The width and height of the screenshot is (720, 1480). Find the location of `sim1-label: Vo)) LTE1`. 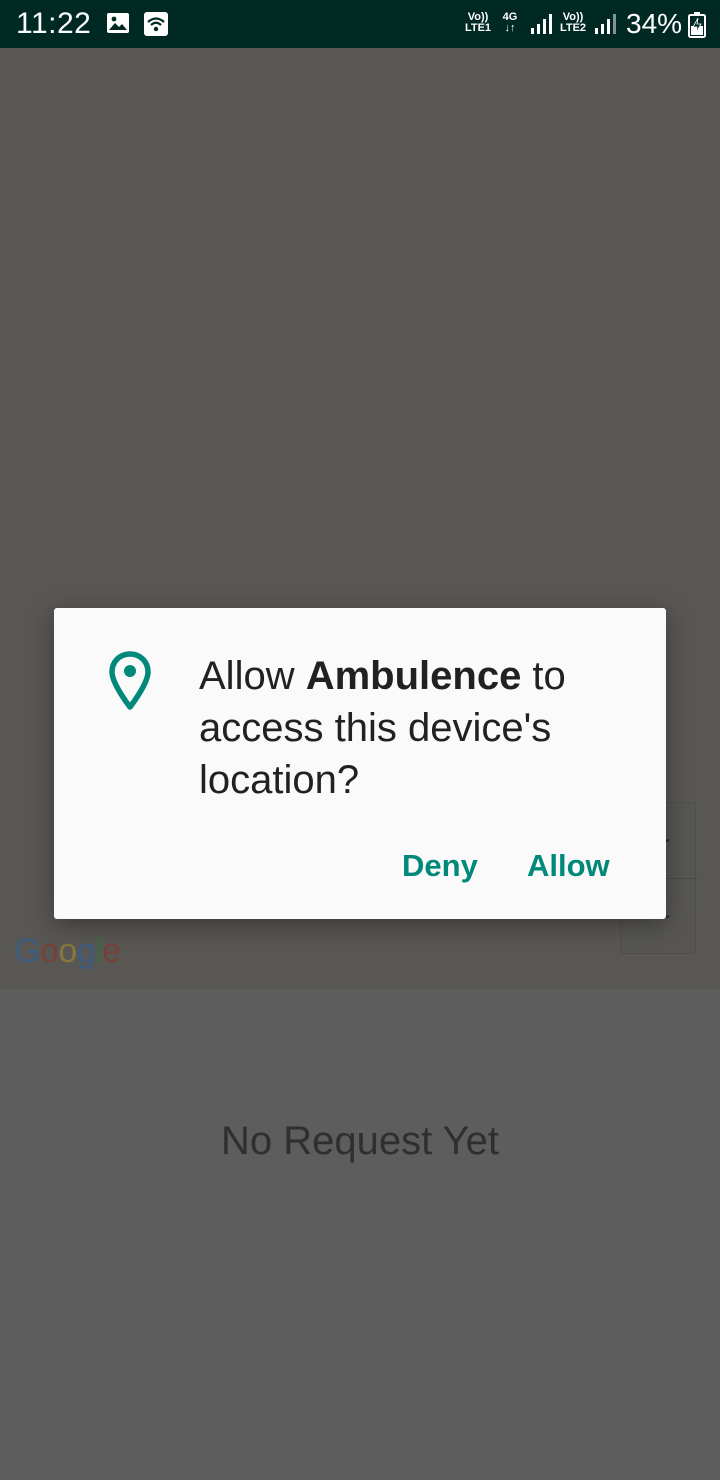

sim1-label: Vo)) LTE1 is located at coordinates (478, 22).